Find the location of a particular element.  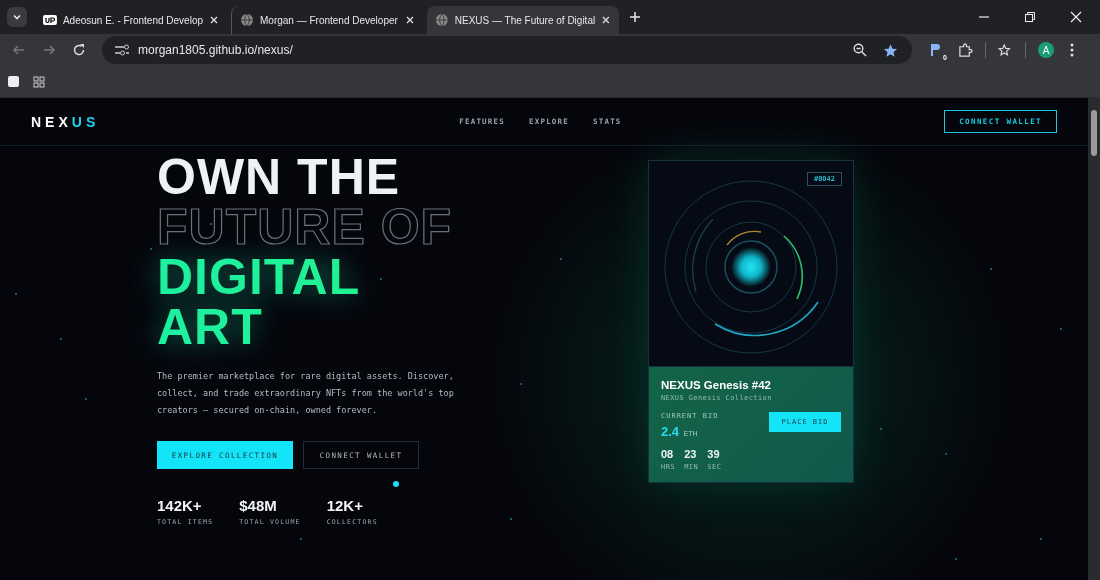

hero-heading-line: OWN THE is located at coordinates (279, 177).